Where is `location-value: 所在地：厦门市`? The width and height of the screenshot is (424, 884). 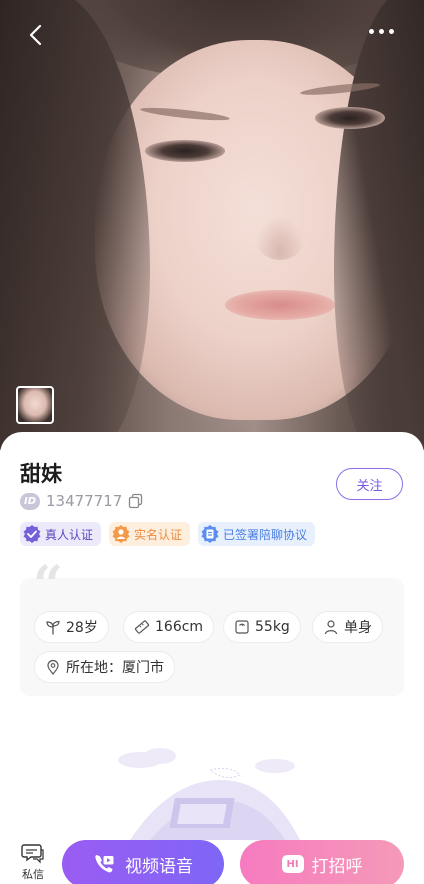
location-value: 所在地：厦门市 is located at coordinates (115, 668).